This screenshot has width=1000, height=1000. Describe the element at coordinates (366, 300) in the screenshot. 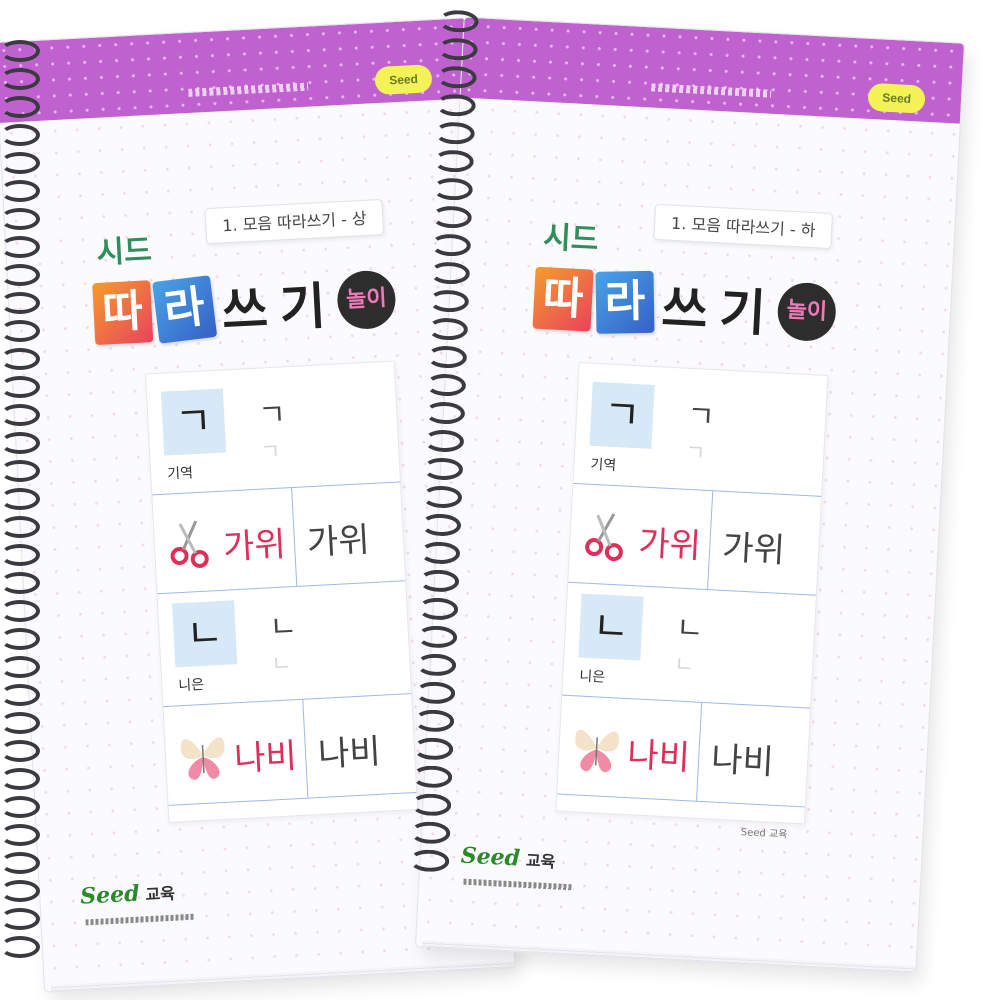

I see `play-circle-badge: 놀이` at that location.